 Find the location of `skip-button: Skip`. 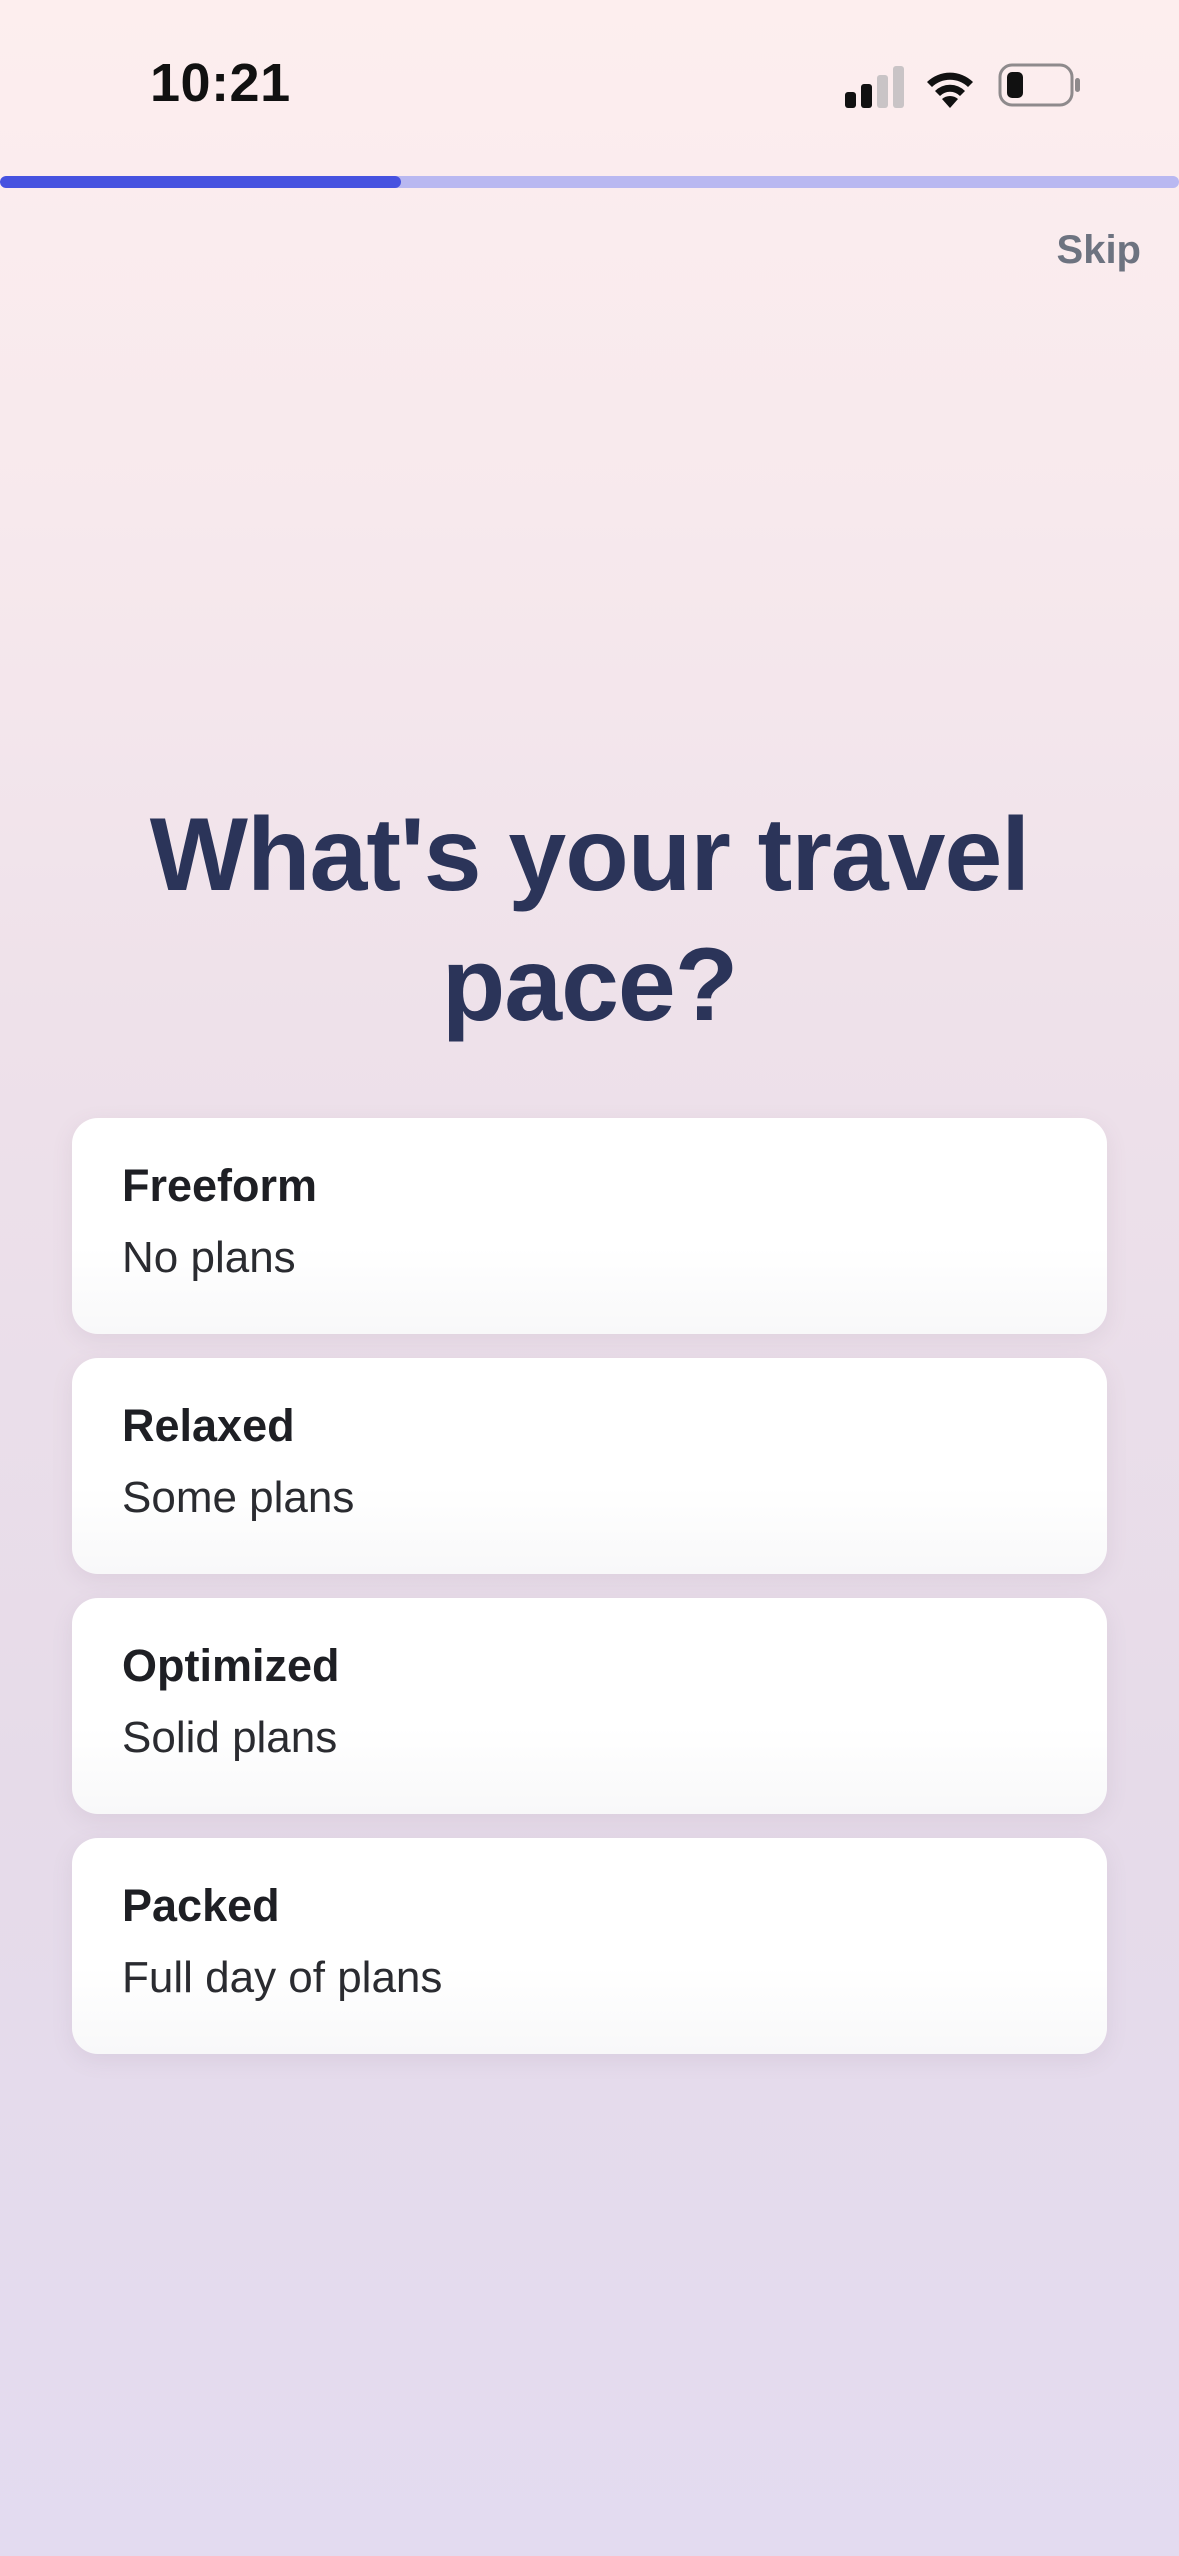

skip-button: Skip is located at coordinates (1099, 250).